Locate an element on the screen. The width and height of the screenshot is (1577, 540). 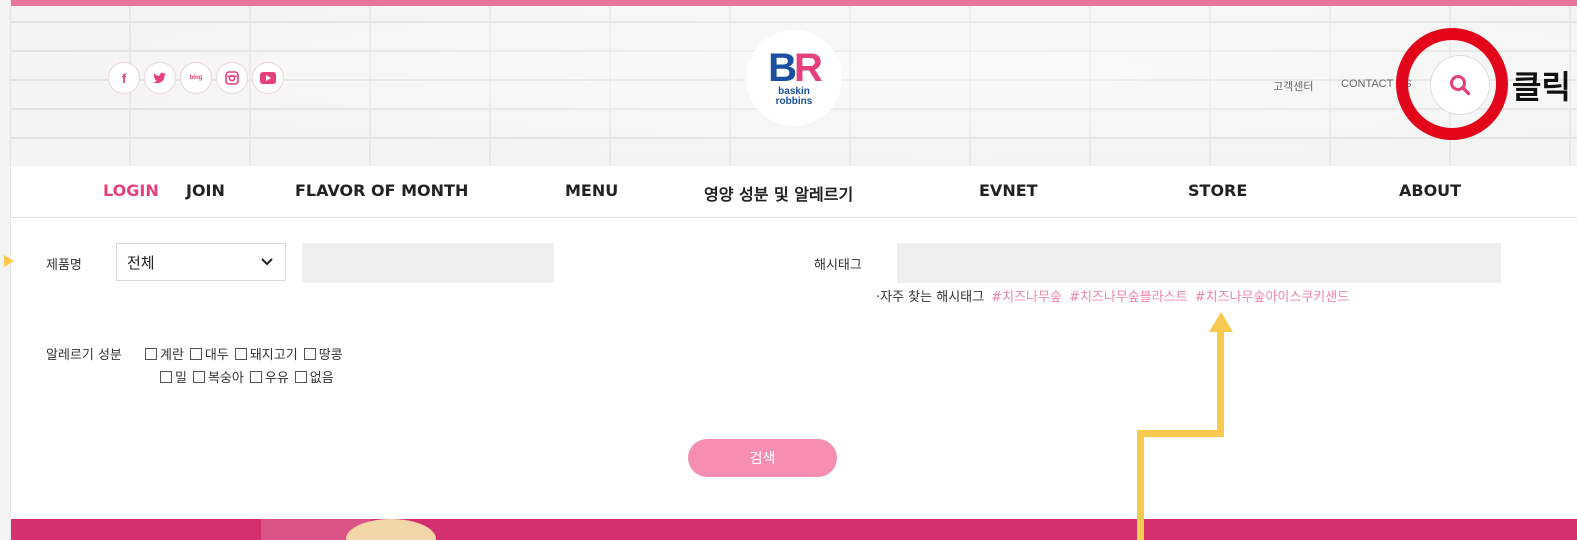
search-submit-button: 검색 is located at coordinates (762, 458).